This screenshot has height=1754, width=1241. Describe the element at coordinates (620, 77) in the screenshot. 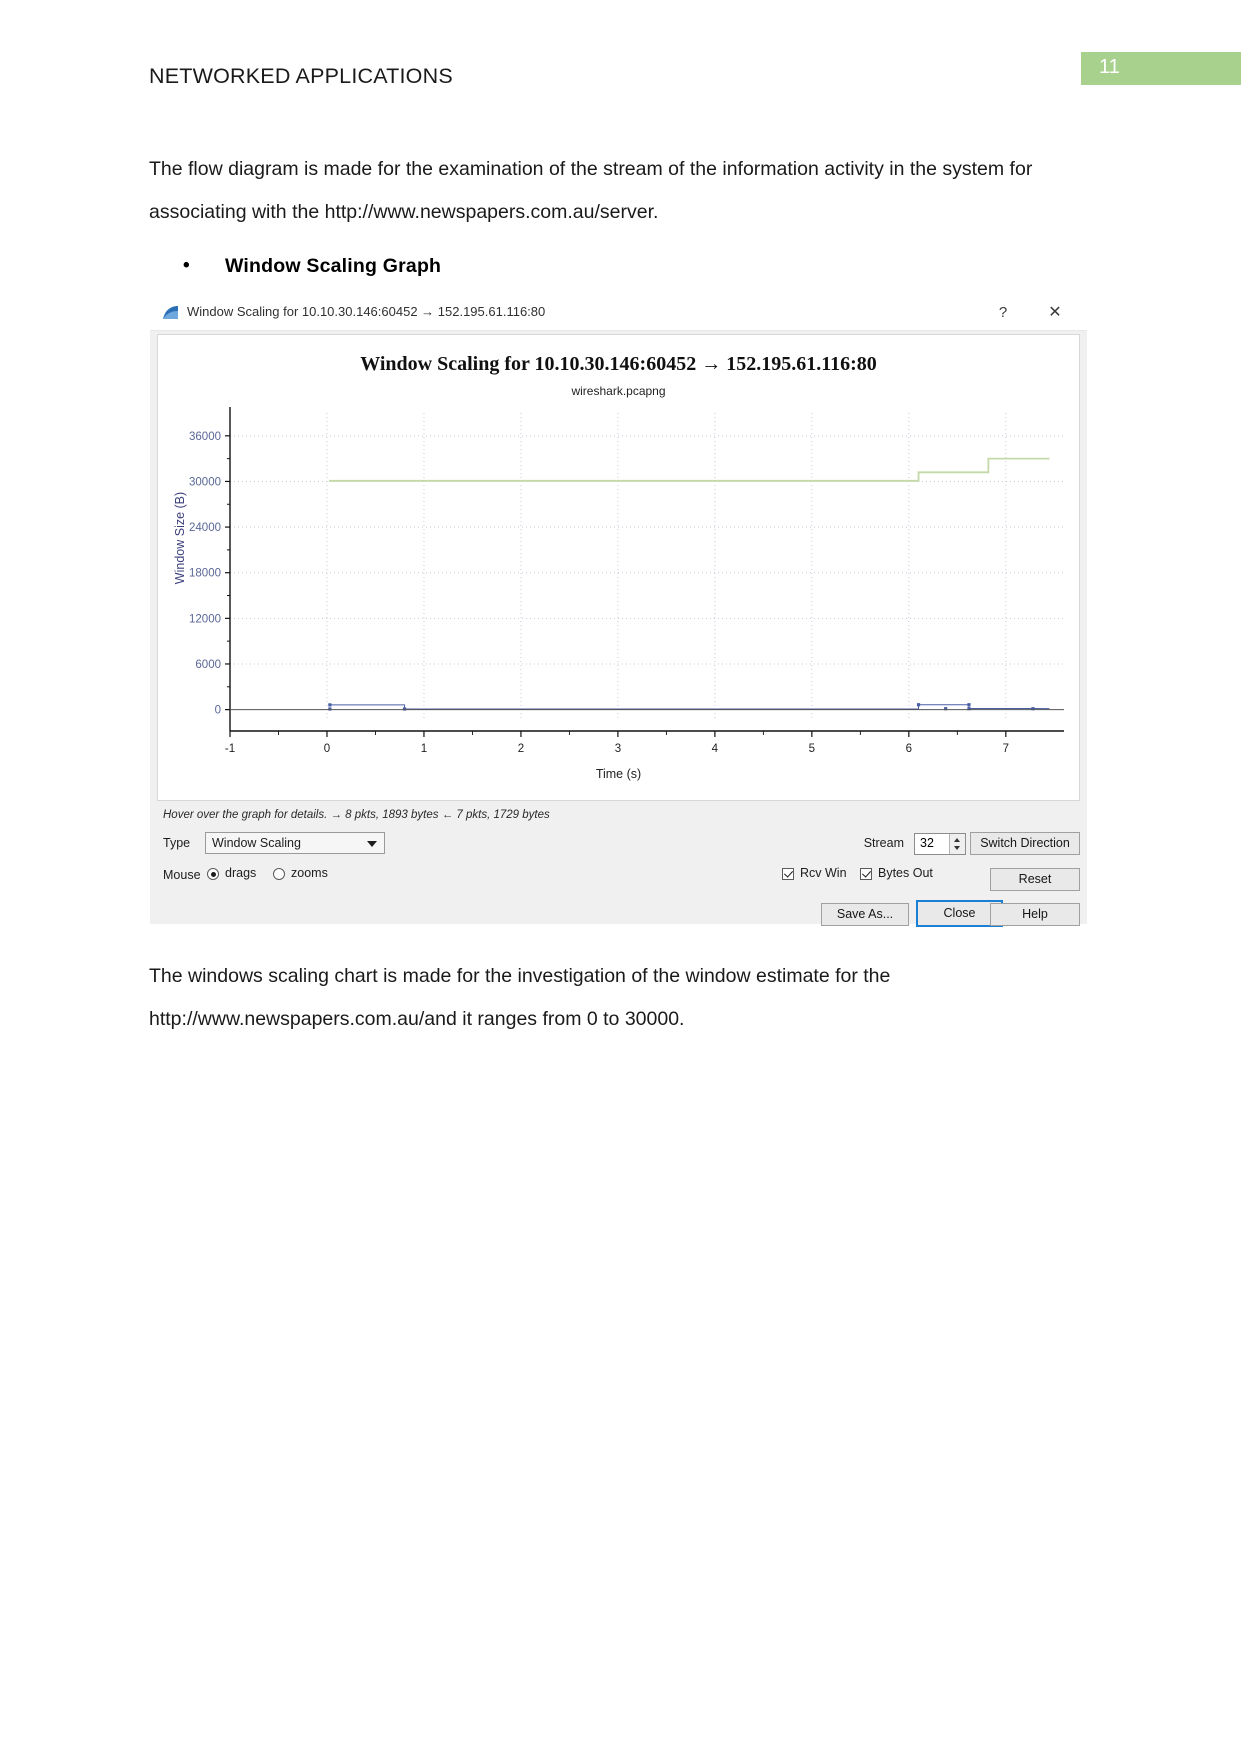

I see `document-header: NETWORKED APPLICATIONS 11` at that location.